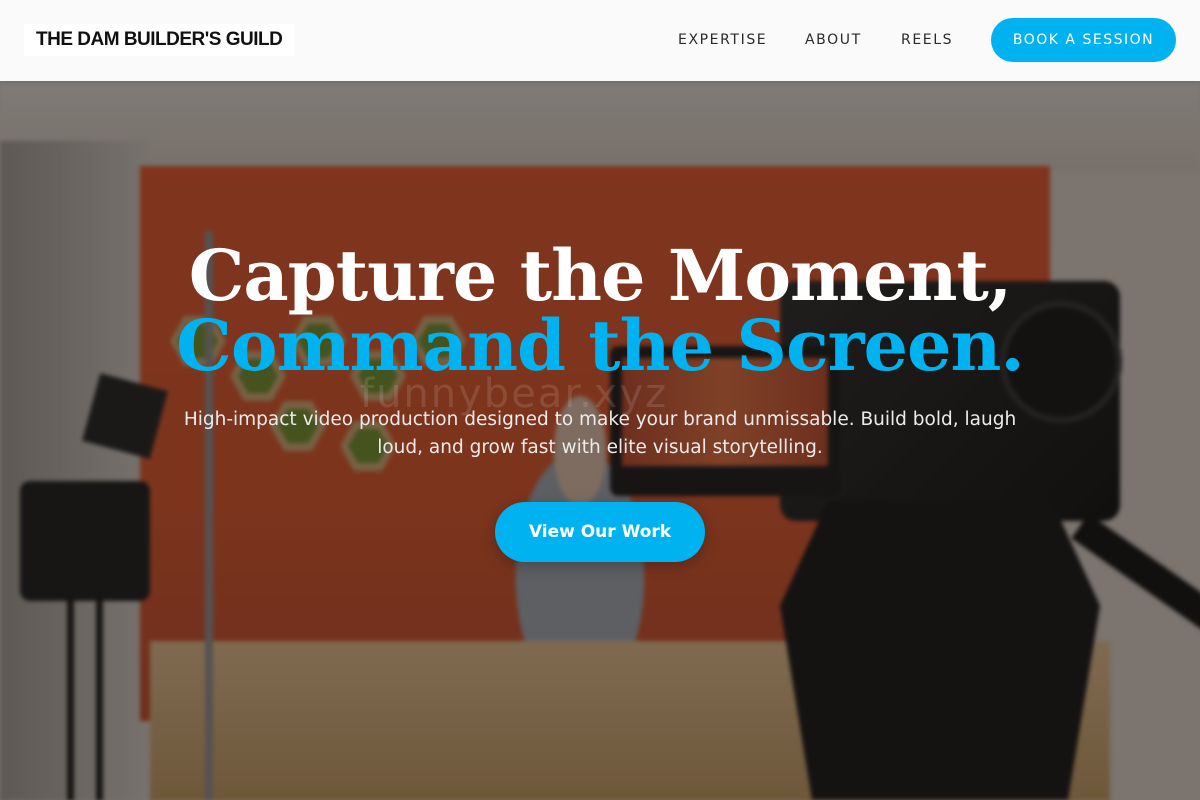 Image resolution: width=1200 pixels, height=800 pixels. Describe the element at coordinates (600, 345) in the screenshot. I see `hero-headline-line2: Command the Screen.` at that location.